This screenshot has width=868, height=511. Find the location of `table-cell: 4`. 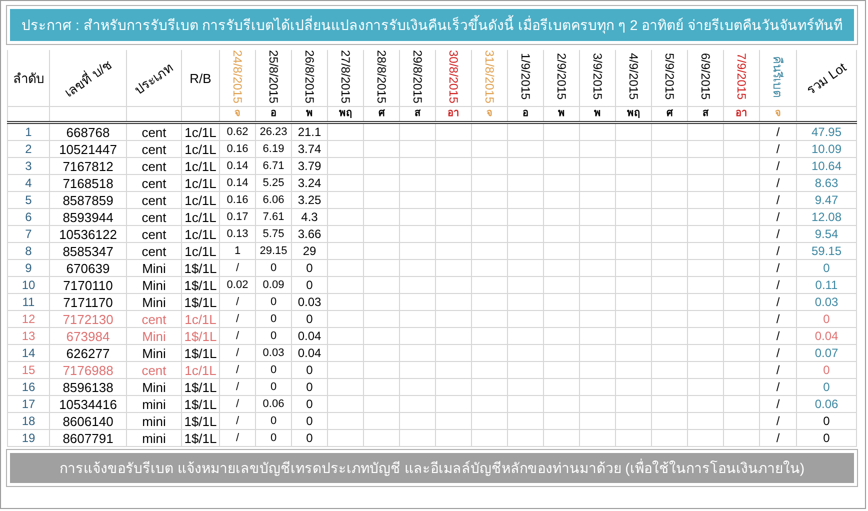

table-cell: 4 is located at coordinates (29, 183).